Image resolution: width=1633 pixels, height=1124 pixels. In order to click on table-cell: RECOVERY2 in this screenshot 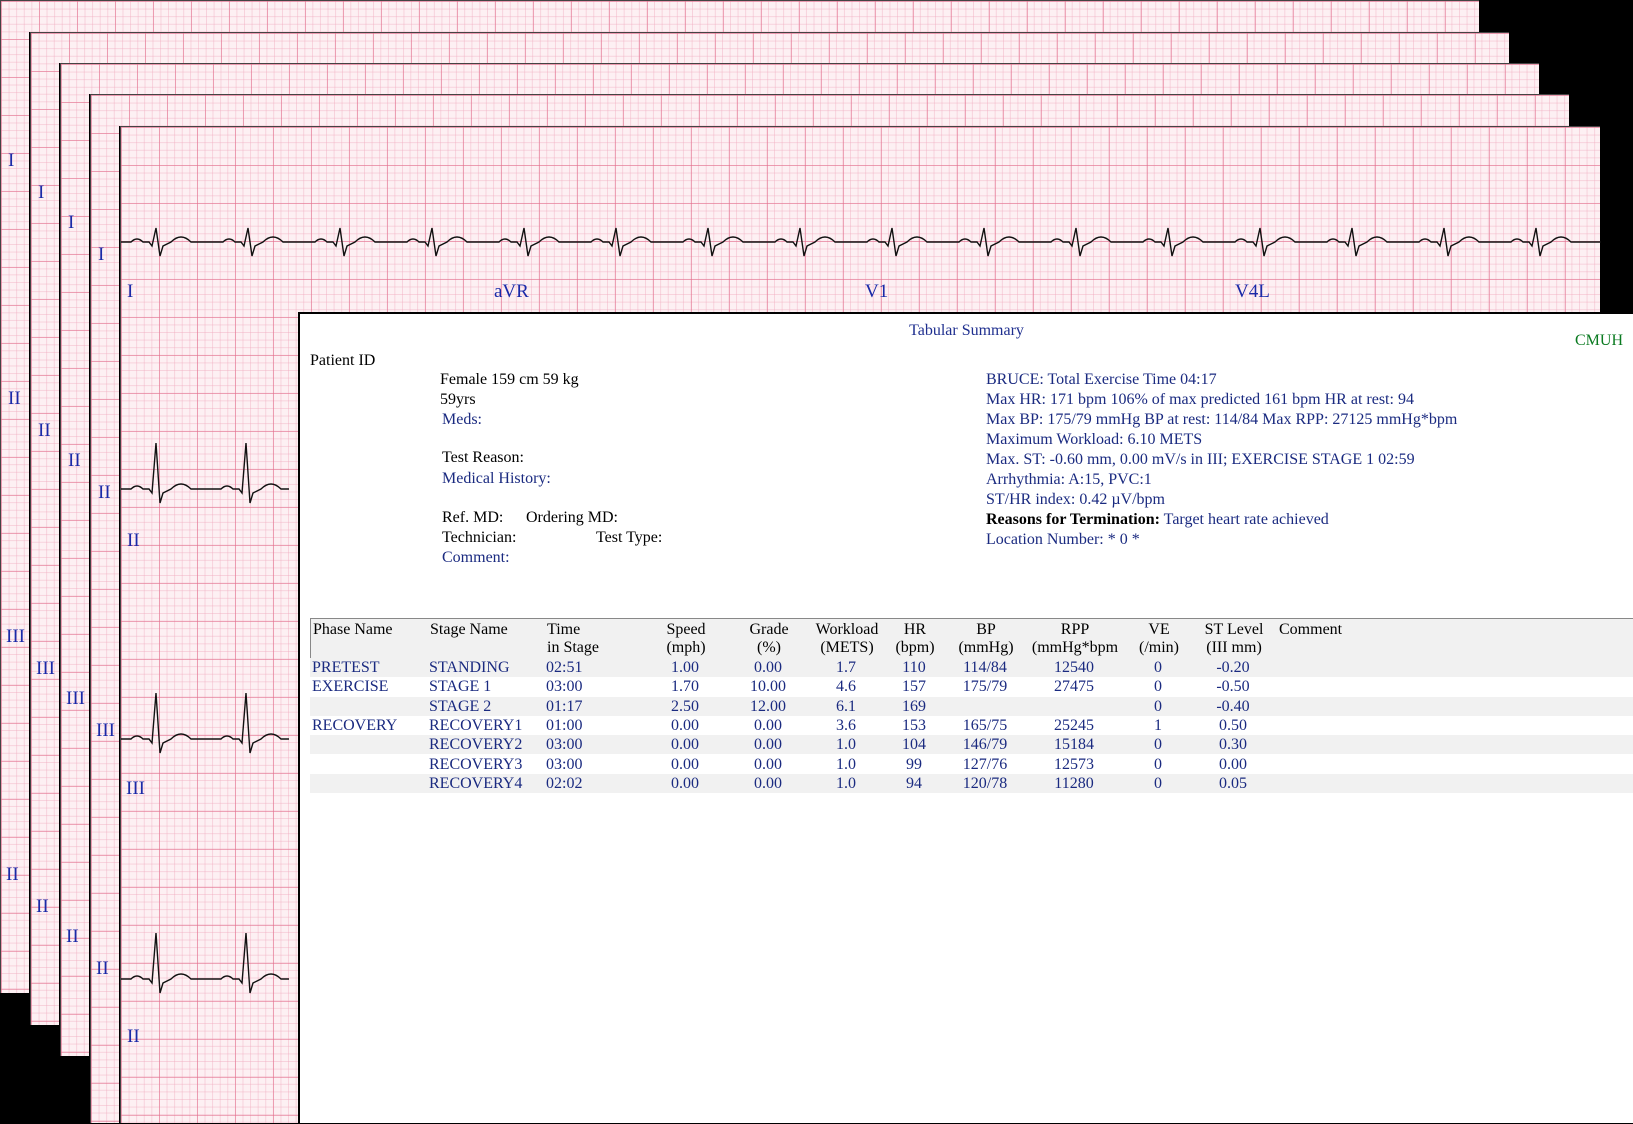, I will do `click(476, 745)`.